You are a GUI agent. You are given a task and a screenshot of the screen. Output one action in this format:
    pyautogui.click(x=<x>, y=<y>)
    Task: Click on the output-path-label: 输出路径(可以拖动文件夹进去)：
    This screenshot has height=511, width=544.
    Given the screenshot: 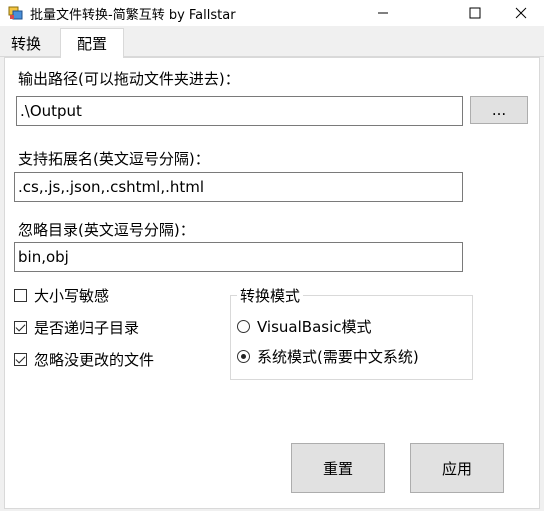 What is the action you would take?
    pyautogui.click(x=129, y=79)
    